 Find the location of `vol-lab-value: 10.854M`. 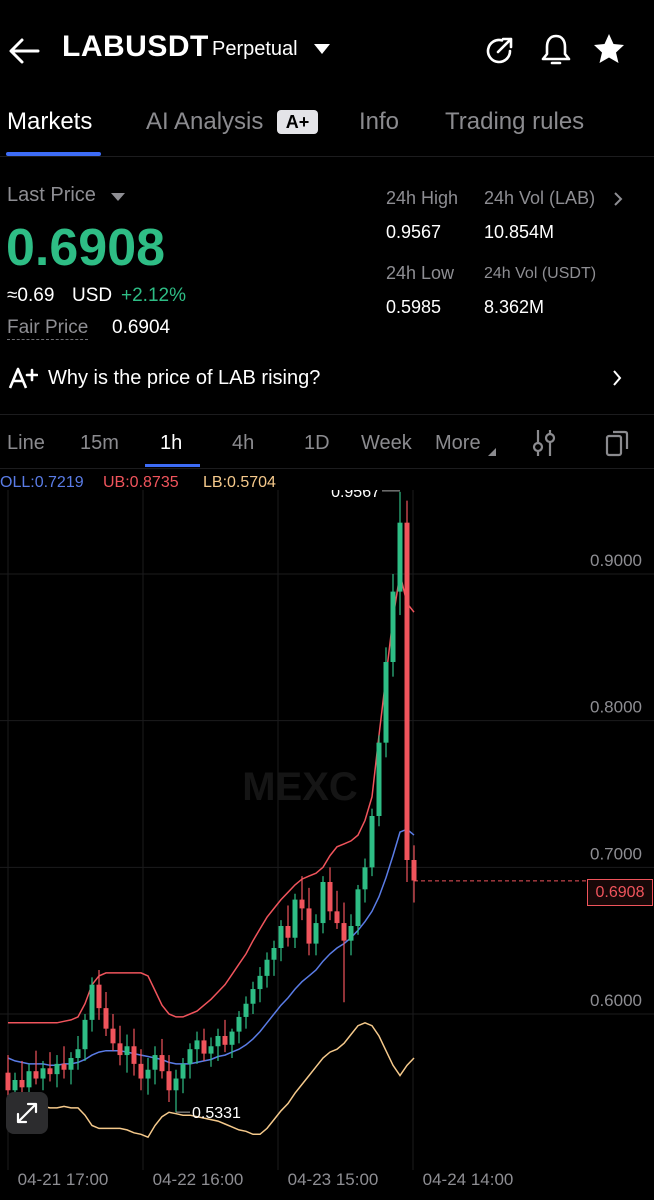

vol-lab-value: 10.854M is located at coordinates (519, 232).